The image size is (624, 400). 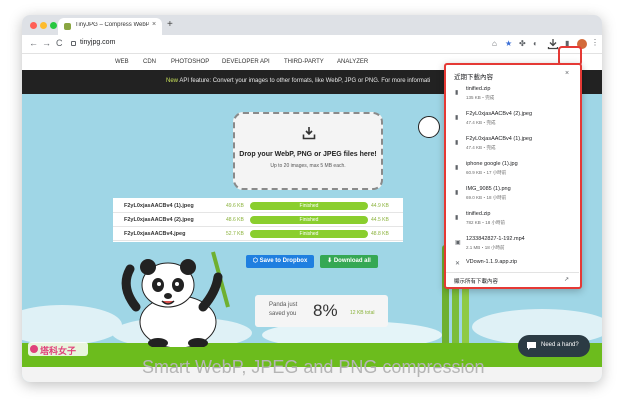 What do you see at coordinates (486, 172) in the screenshot?
I see `download-meta: 60.9 KB・17 小時前` at bounding box center [486, 172].